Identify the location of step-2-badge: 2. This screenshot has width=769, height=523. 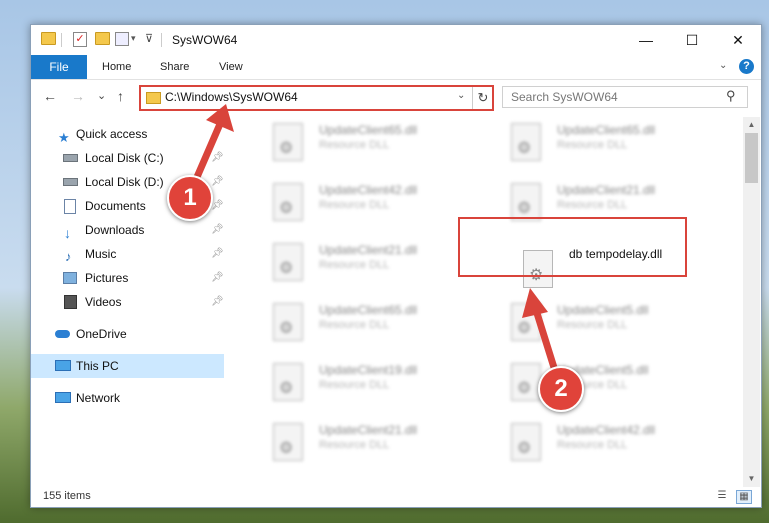
(561, 389).